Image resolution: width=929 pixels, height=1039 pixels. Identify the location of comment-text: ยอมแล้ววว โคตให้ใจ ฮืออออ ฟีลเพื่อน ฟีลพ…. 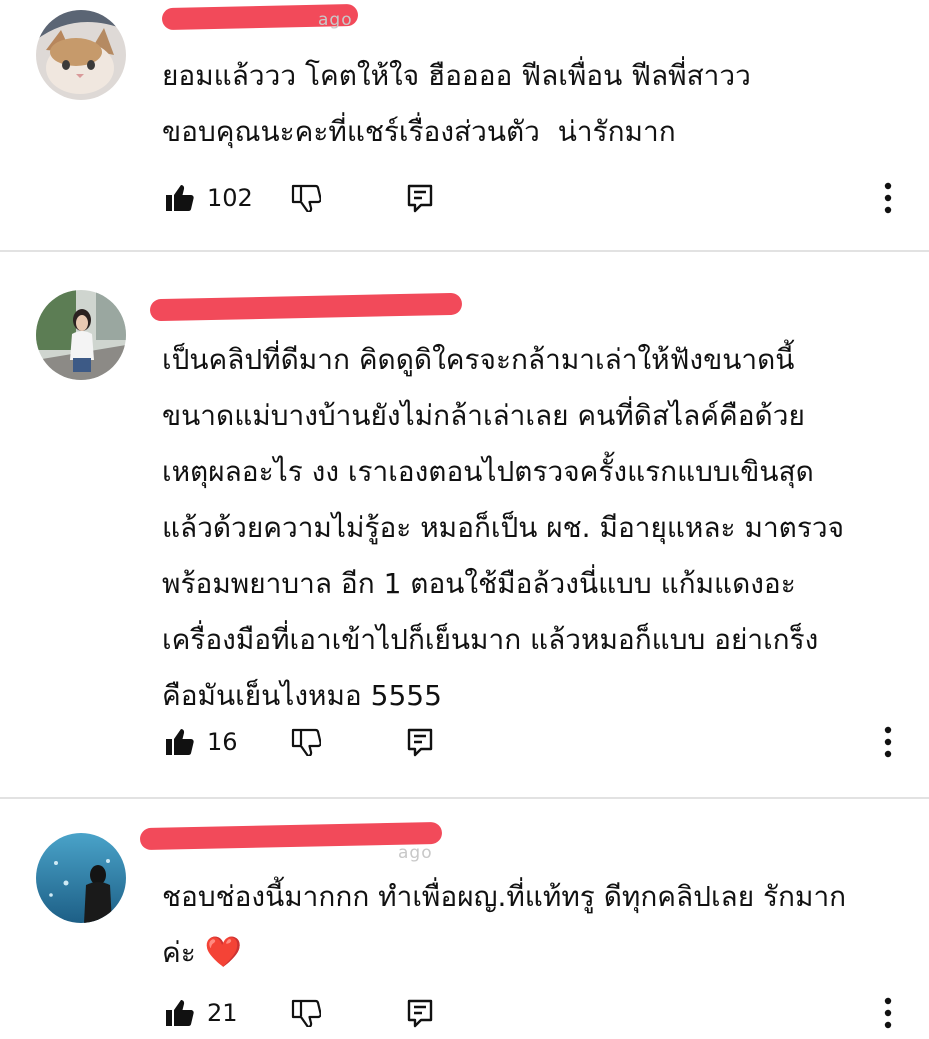
(456, 103).